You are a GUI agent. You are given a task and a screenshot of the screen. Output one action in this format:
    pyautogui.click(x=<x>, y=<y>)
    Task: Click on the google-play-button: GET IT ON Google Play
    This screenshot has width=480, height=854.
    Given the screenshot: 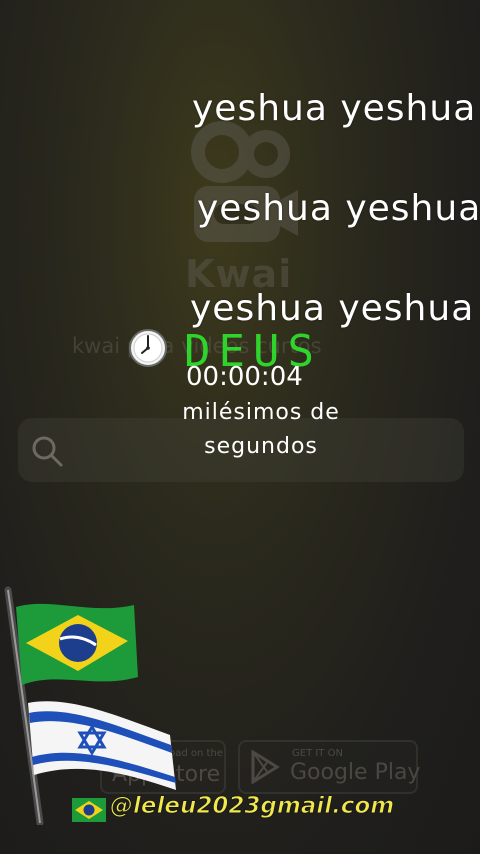 What is the action you would take?
    pyautogui.click(x=329, y=767)
    